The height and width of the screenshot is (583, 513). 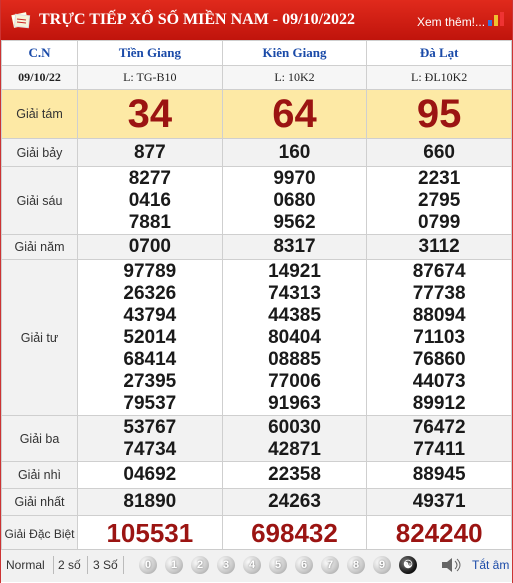 What do you see at coordinates (294, 337) in the screenshot?
I see `prize-number: 80404` at bounding box center [294, 337].